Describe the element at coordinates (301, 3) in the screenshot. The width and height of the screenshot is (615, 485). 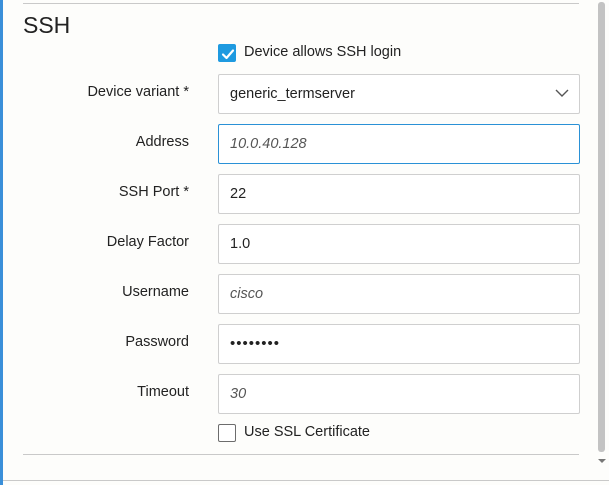
I see `top-divider` at that location.